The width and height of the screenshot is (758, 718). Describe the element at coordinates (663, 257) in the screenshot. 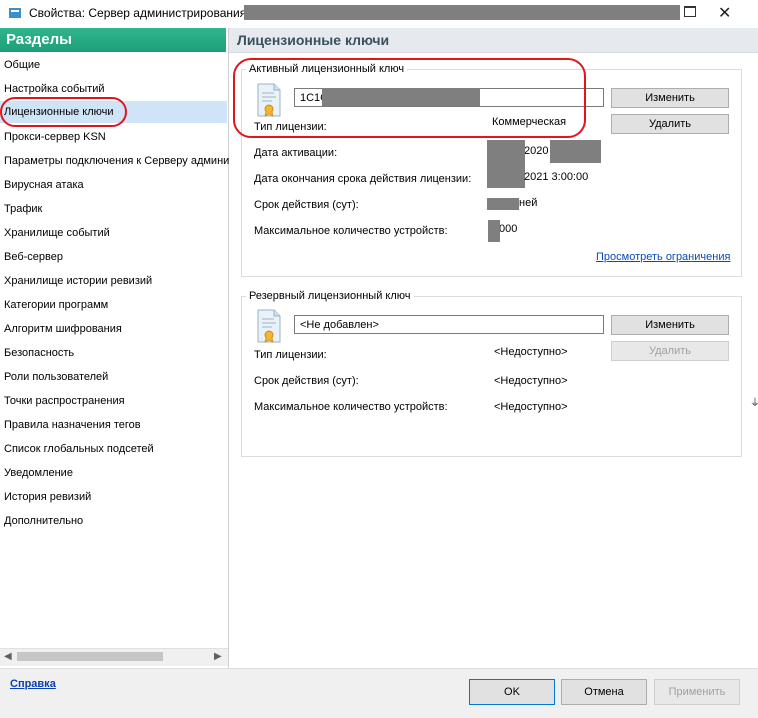

I see `view-limits-link: Просмотреть ограничения` at that location.